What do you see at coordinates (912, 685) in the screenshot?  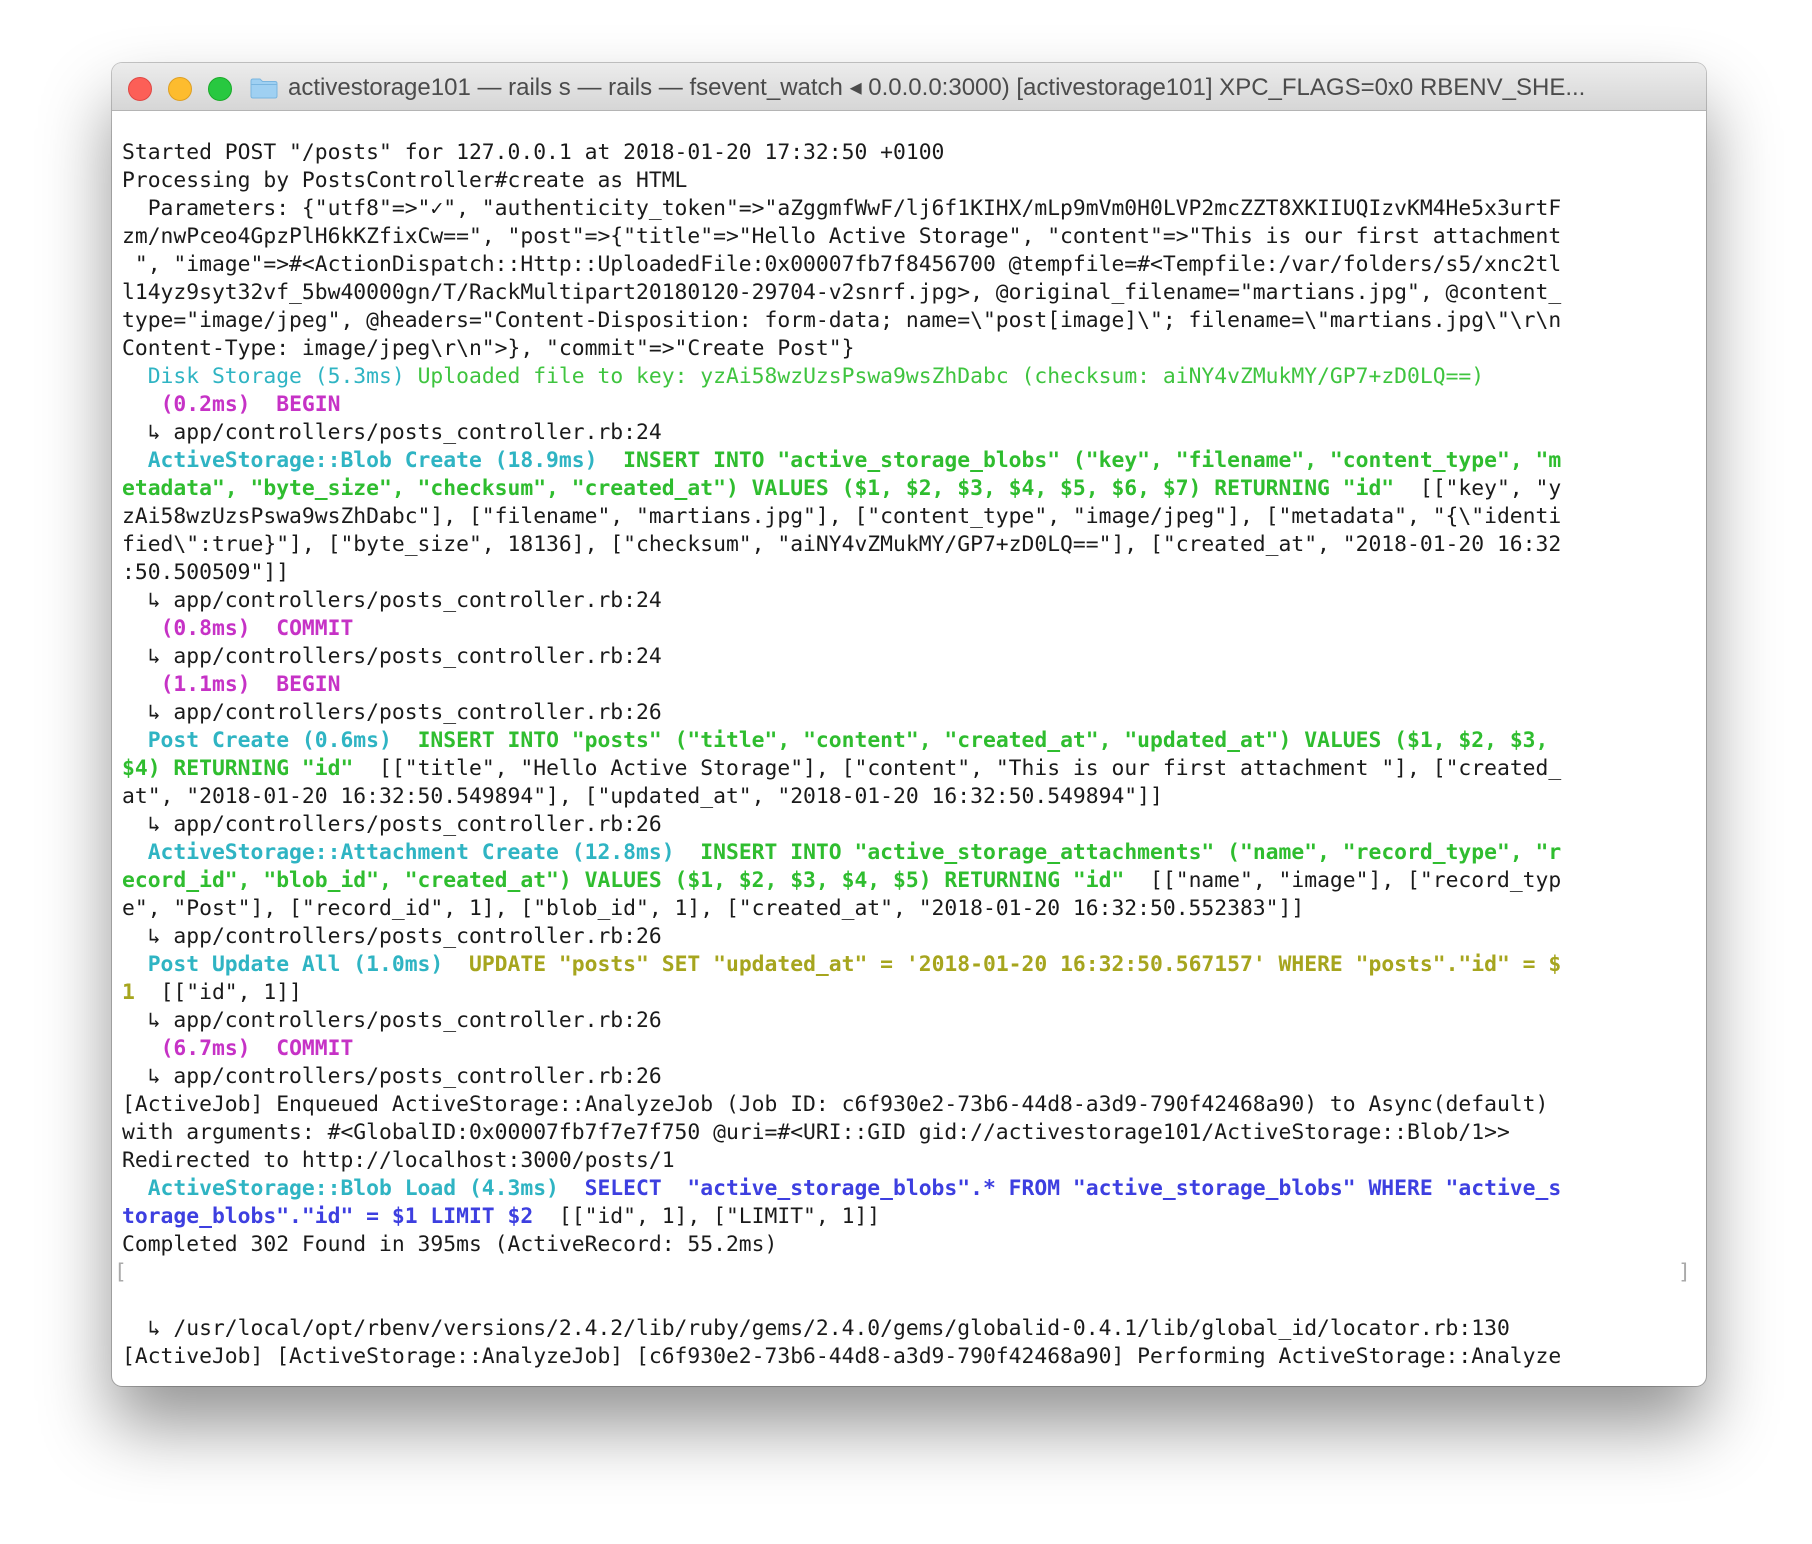 I see `terminal-line: (1.1ms) BEGIN` at bounding box center [912, 685].